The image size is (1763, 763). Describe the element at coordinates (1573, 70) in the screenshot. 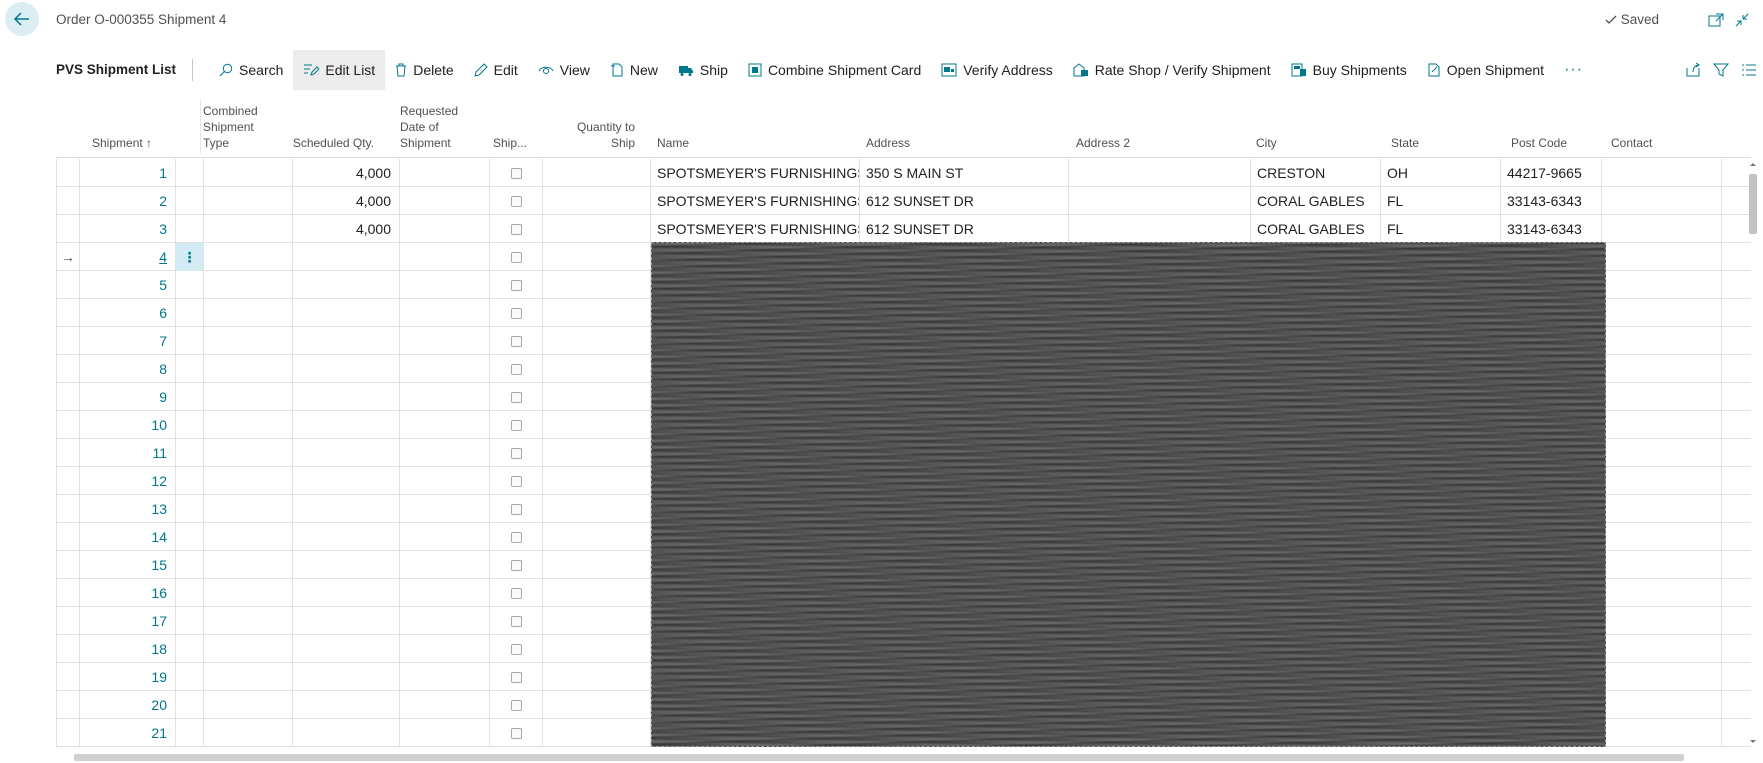

I see `more-actions-button: ···` at that location.